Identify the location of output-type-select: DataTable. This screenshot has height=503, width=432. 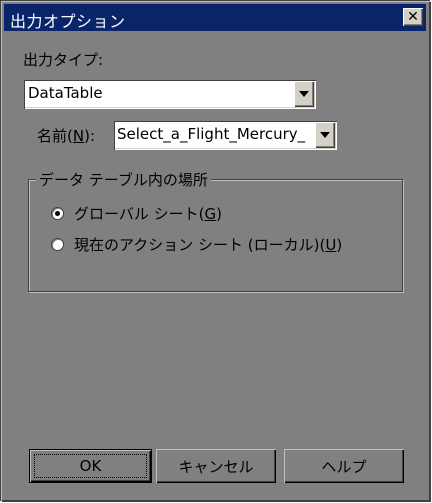
(169, 94).